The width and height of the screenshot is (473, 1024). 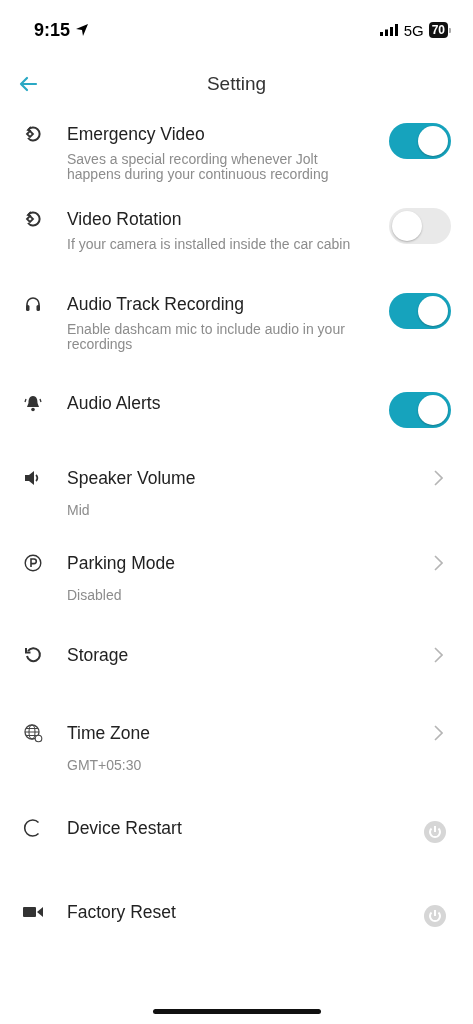 I want to click on setting-value: Mid, so click(x=79, y=510).